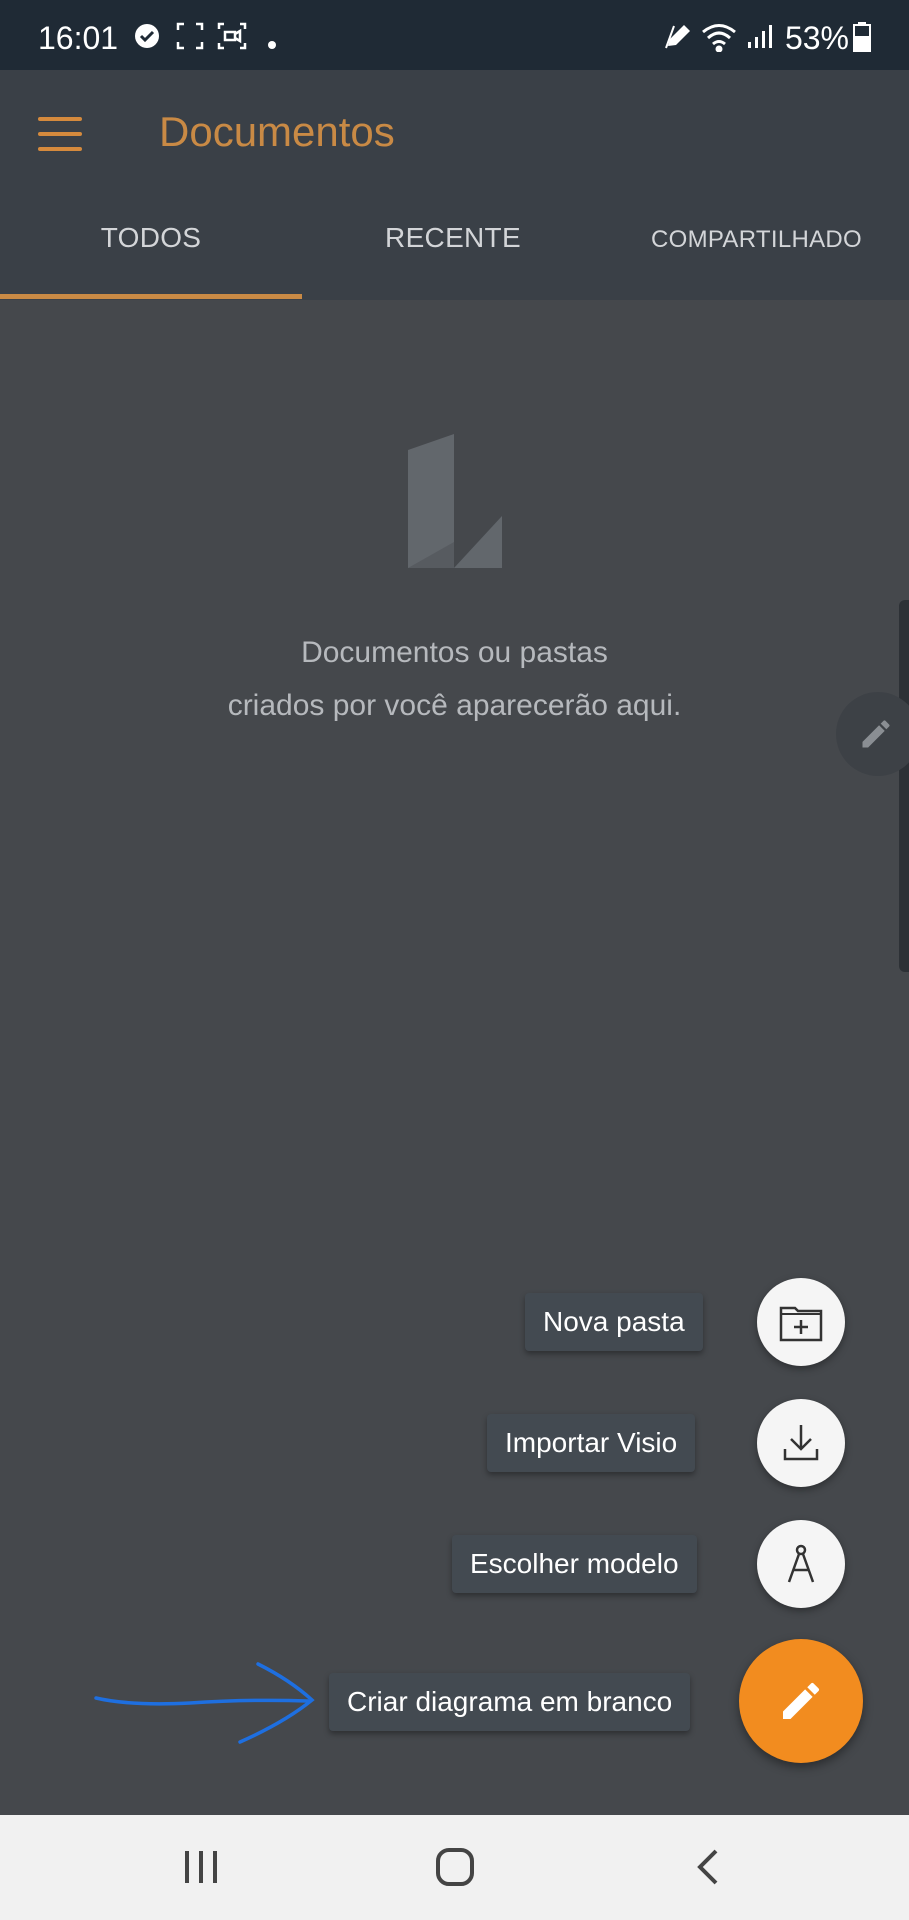 The width and height of the screenshot is (909, 1920). I want to click on notification-dot-icon, so click(272, 45).